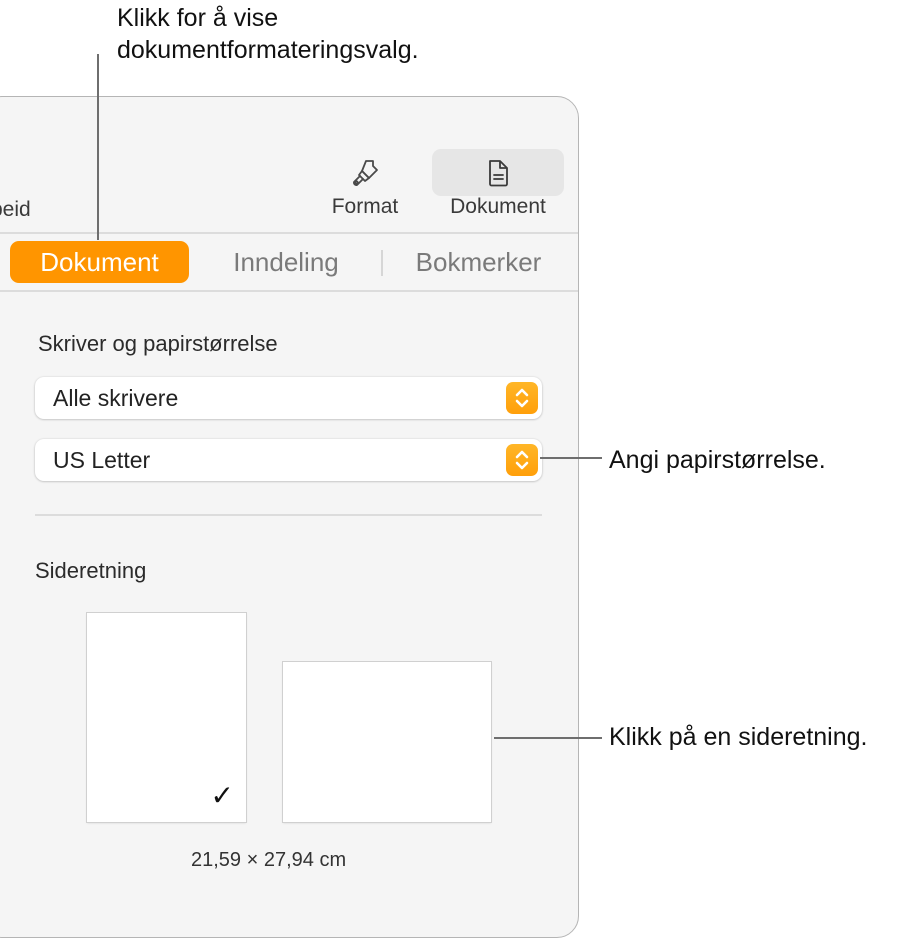  I want to click on document-tabs: Dokument Inndeling Bokmerker, so click(289, 262).